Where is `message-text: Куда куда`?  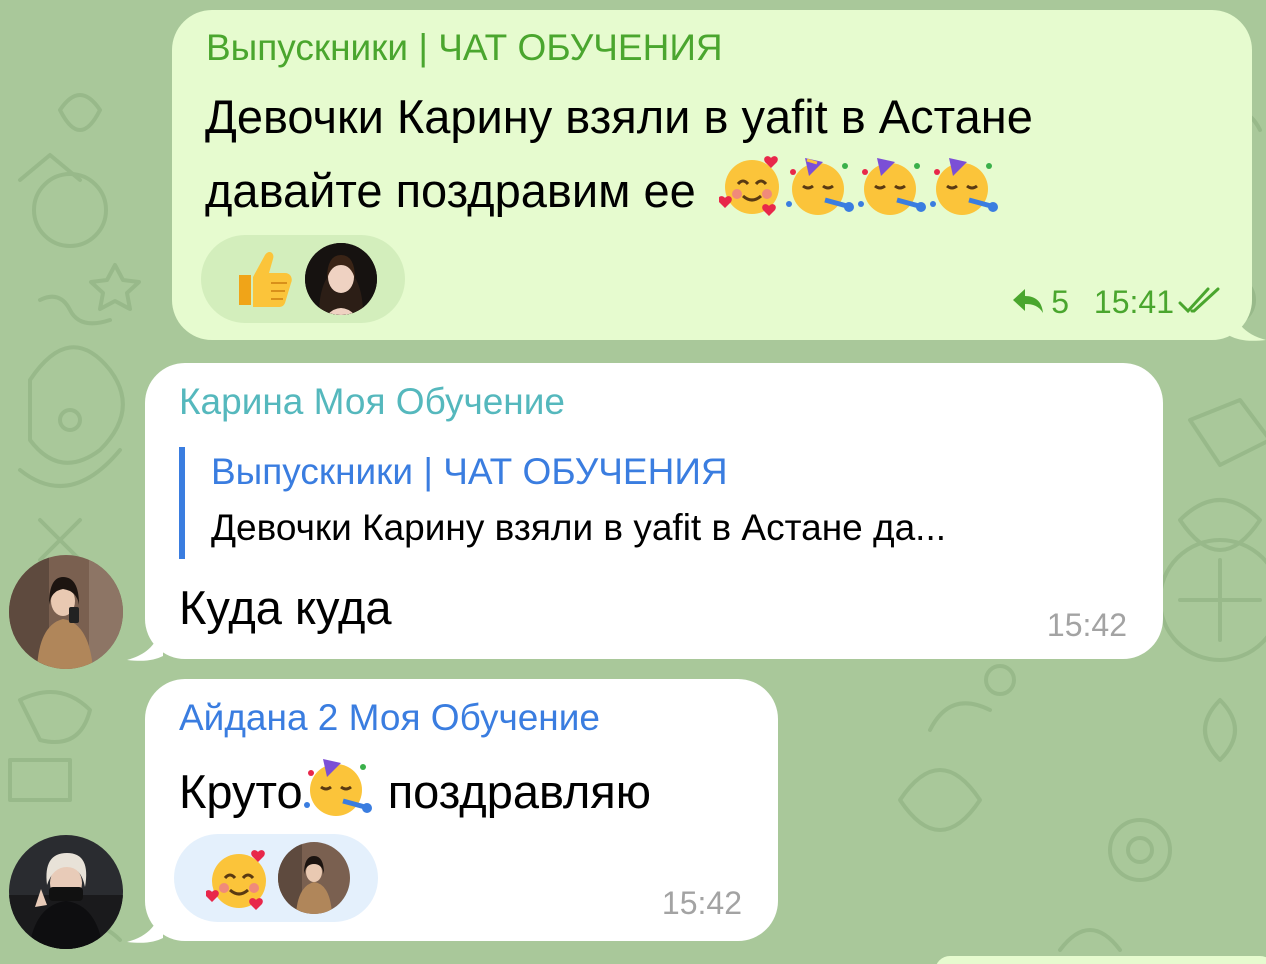 message-text: Куда куда is located at coordinates (285, 607).